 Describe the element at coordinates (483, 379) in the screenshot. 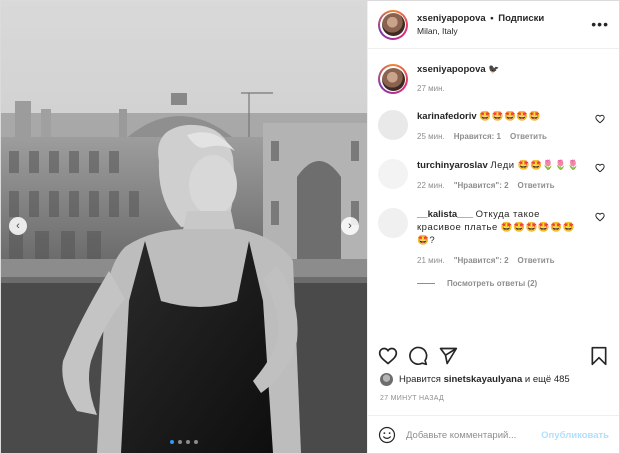

I see `liker-username: sinetskayaulyana` at that location.